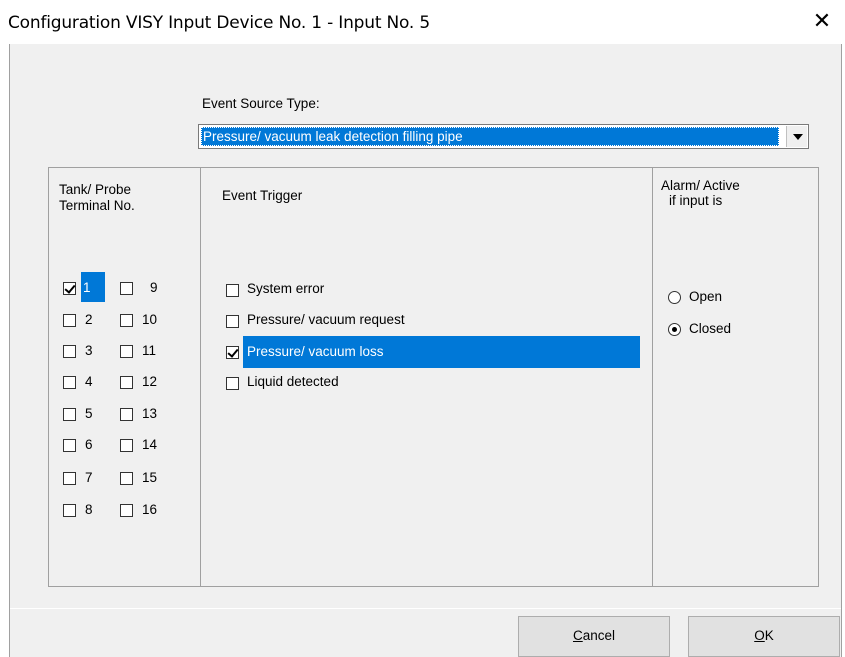  Describe the element at coordinates (822, 22) in the screenshot. I see `close-icon: ✕` at that location.